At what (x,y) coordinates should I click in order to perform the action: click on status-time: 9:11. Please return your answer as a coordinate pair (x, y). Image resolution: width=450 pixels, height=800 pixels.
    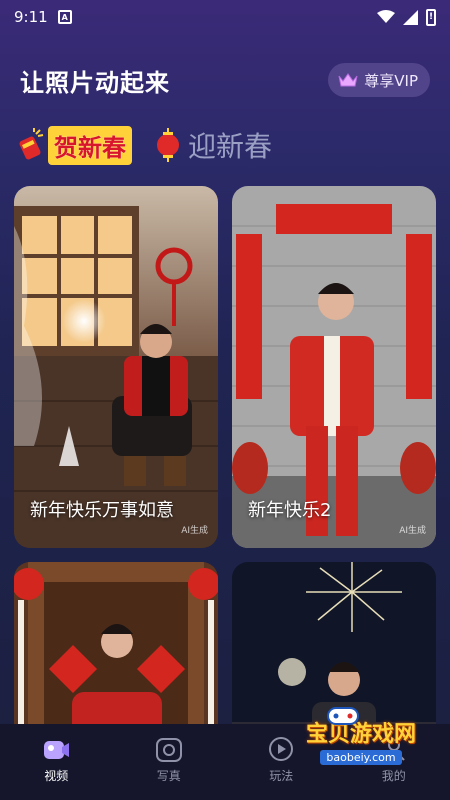
    Looking at the image, I should click on (31, 17).